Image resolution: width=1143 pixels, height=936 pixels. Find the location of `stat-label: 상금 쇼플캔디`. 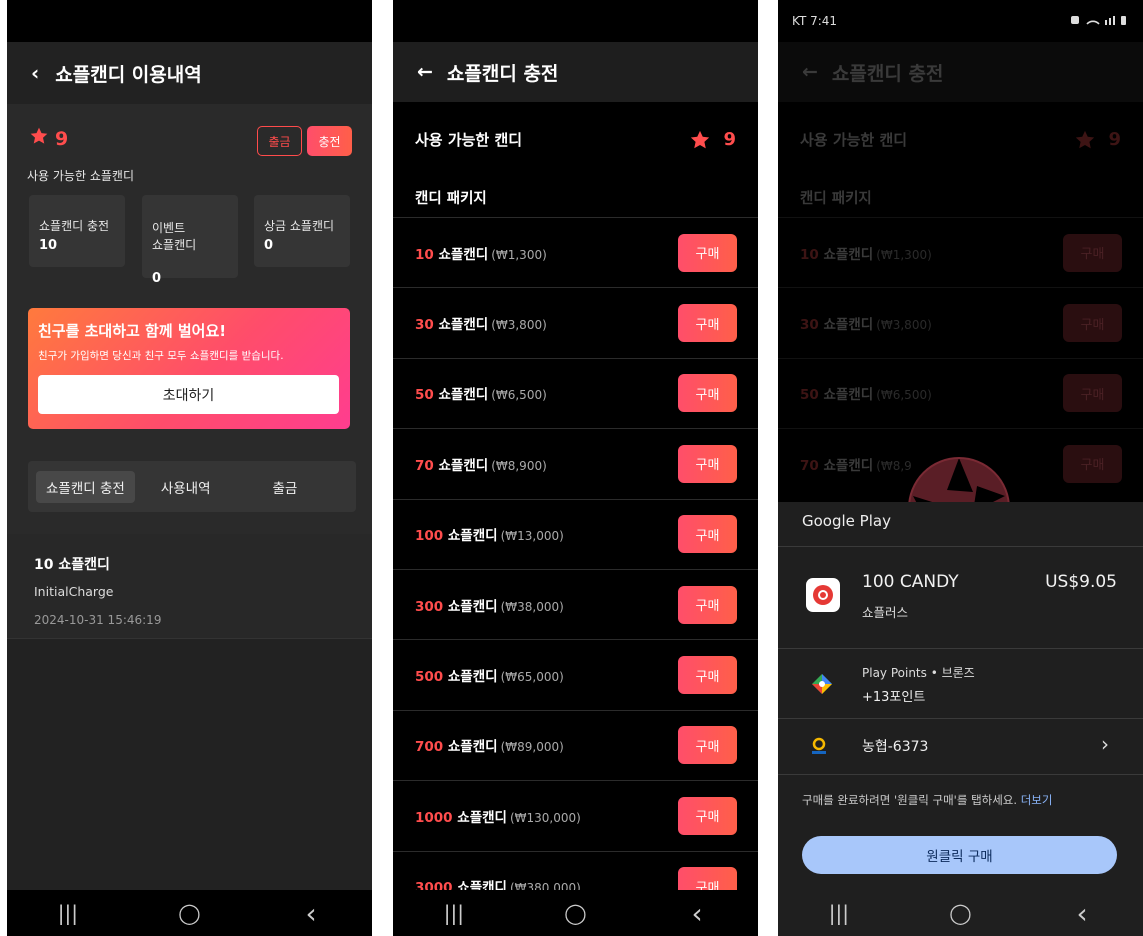

stat-label: 상금 쇼플캔디 is located at coordinates (299, 226).